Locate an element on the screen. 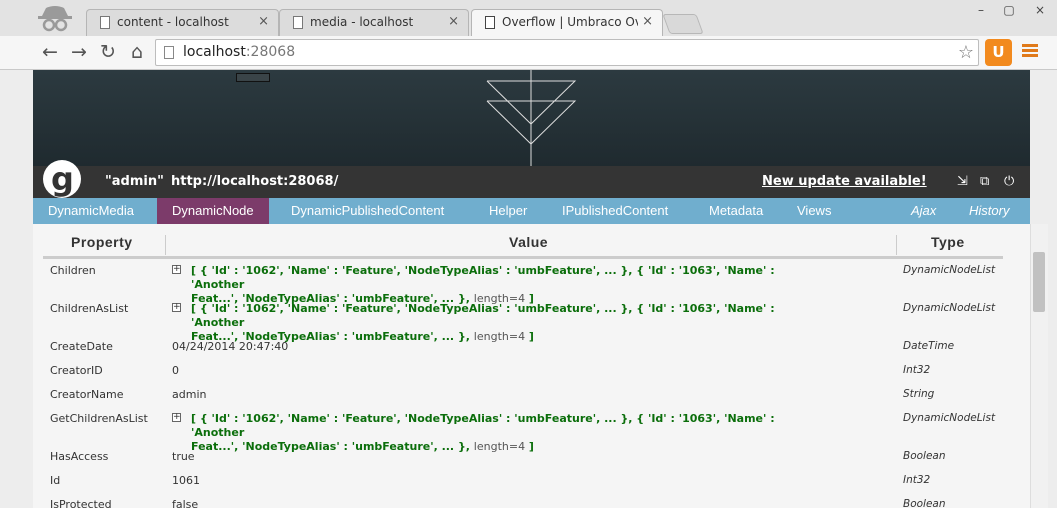 Image resolution: width=1057 pixels, height=508 pixels. property-value: 0 is located at coordinates (175, 370).